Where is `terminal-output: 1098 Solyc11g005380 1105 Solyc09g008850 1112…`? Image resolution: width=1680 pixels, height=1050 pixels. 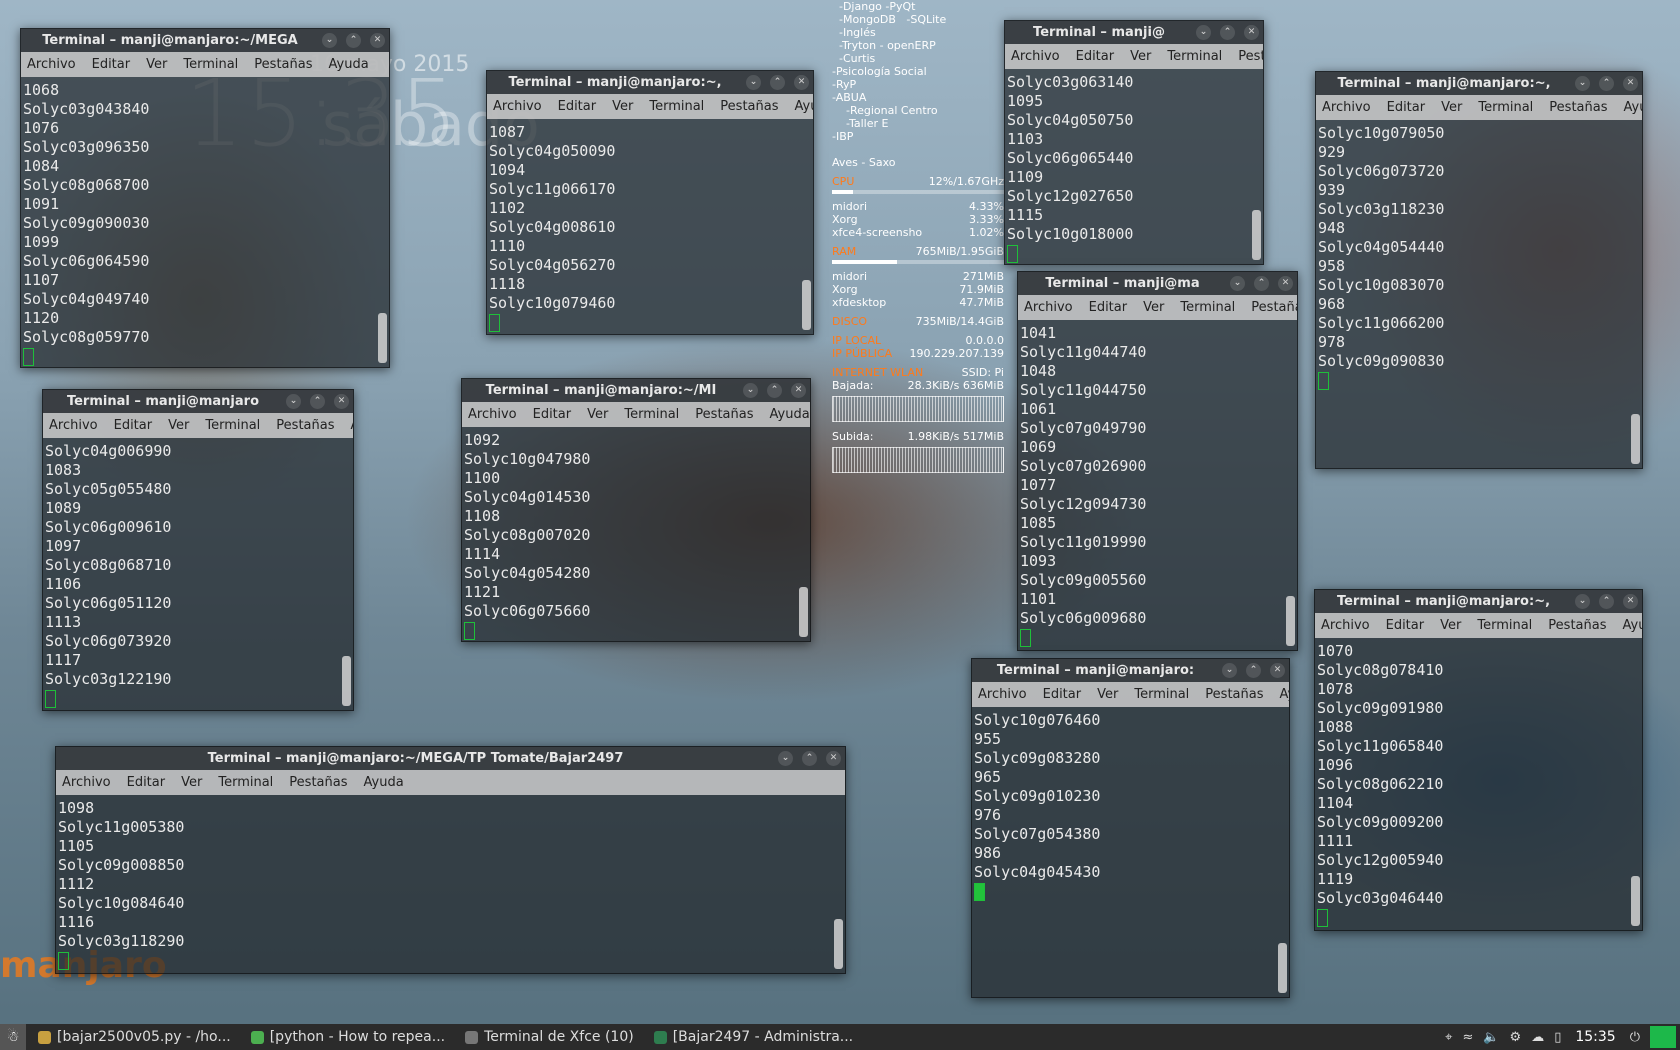 terminal-output: 1098 Solyc11g005380 1105 Solyc09g008850 1112… is located at coordinates (443, 885).